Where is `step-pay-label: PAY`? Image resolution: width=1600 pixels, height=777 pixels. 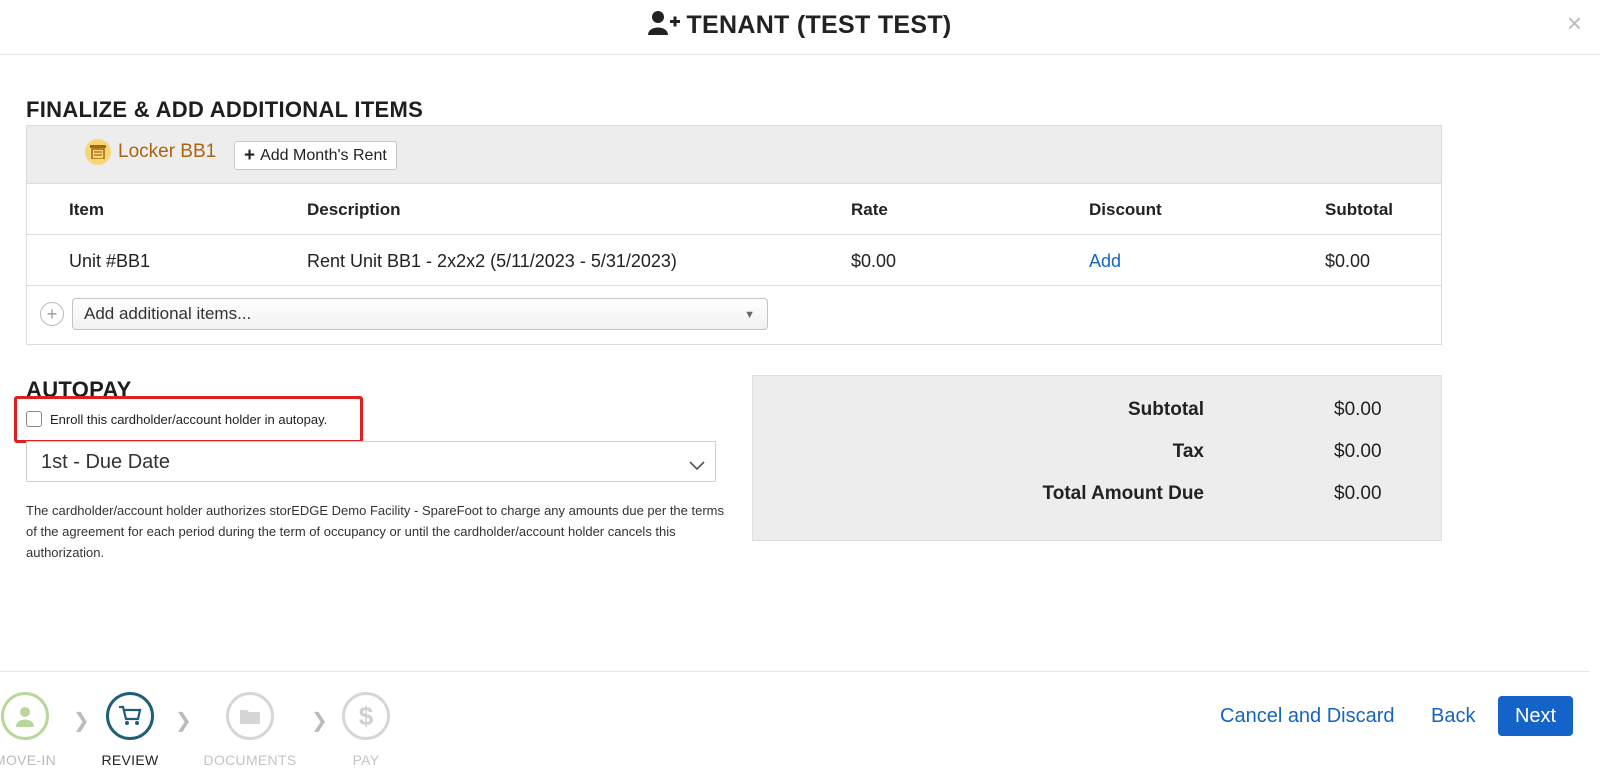
step-pay-label: PAY is located at coordinates (366, 760).